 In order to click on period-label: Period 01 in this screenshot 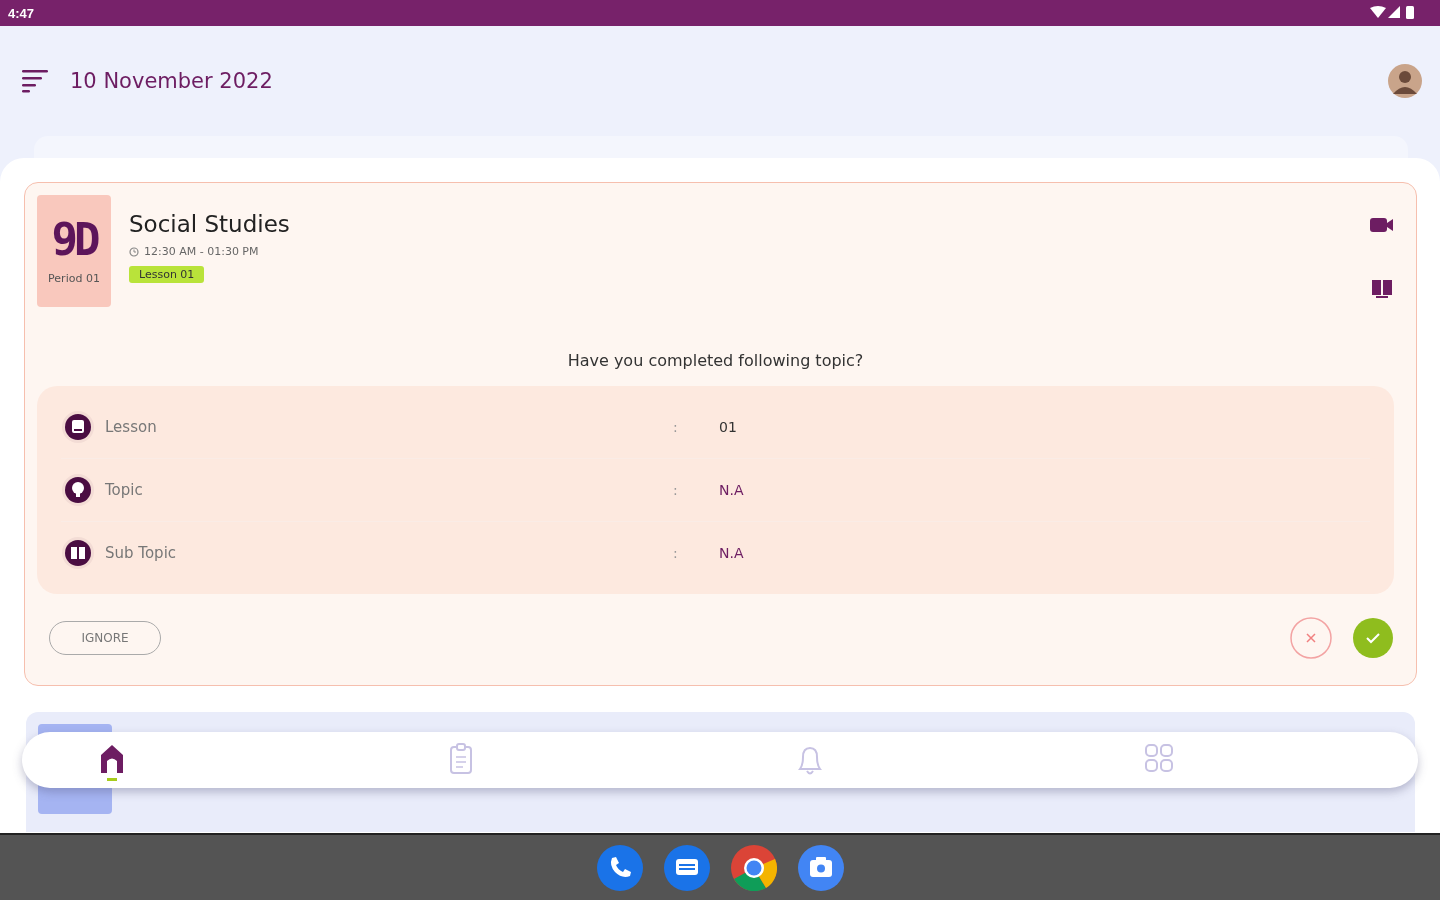, I will do `click(74, 278)`.